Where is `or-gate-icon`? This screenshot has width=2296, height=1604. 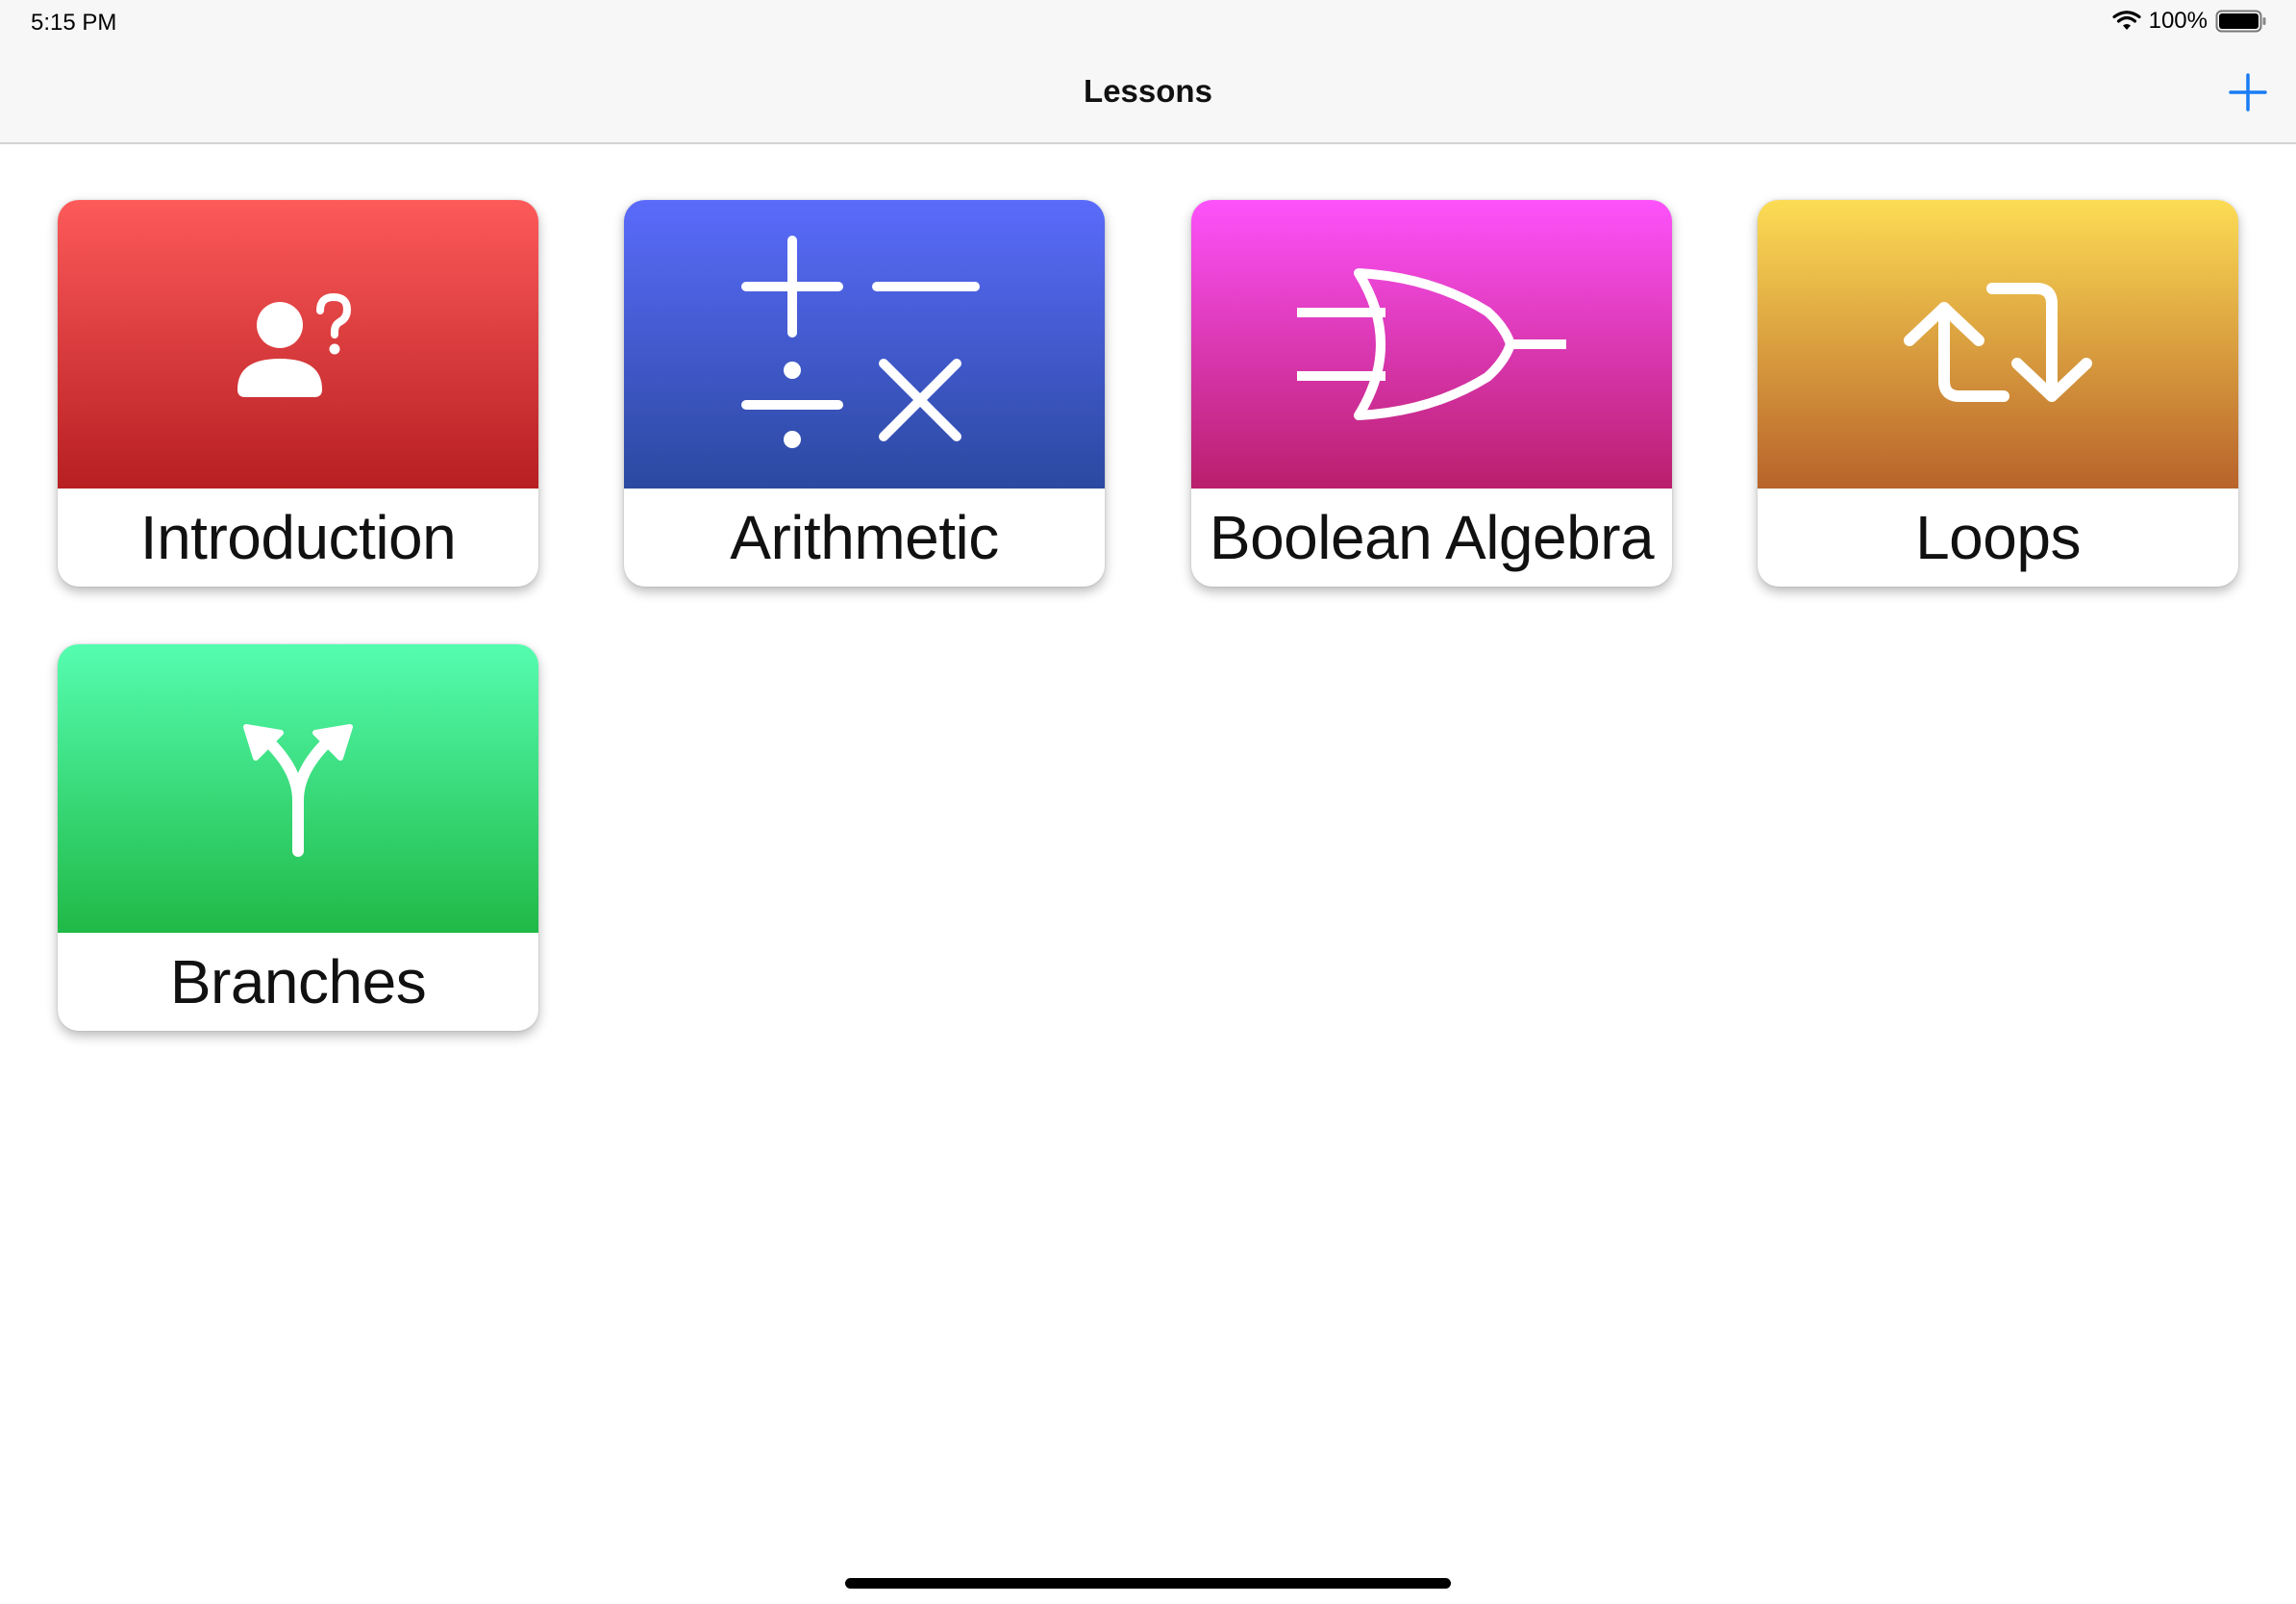
or-gate-icon is located at coordinates (1431, 344).